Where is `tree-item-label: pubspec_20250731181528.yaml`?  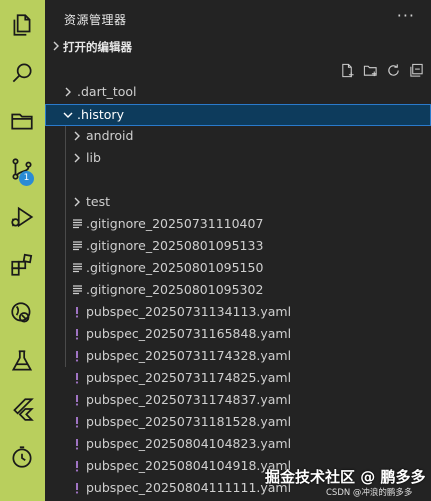
tree-item-label: pubspec_20250731181528.yaml is located at coordinates (189, 421).